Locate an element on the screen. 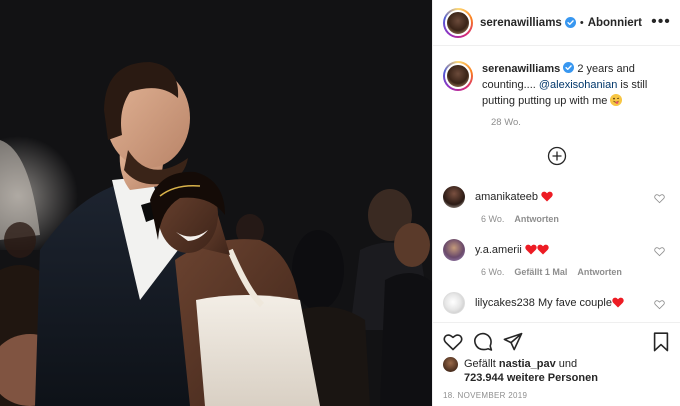 The image size is (680, 406). comment-text: amanikateeb is located at coordinates (514, 197).